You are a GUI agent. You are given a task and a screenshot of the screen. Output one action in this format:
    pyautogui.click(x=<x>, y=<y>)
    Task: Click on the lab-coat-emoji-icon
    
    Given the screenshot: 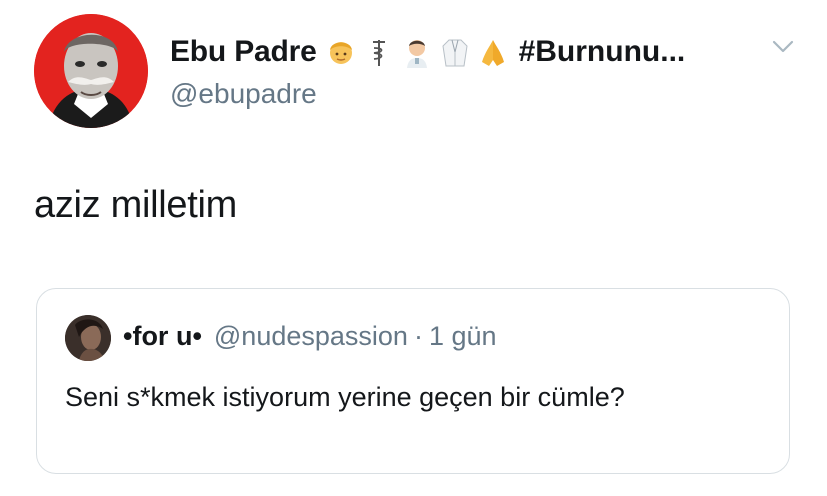 What is the action you would take?
    pyautogui.click(x=455, y=52)
    